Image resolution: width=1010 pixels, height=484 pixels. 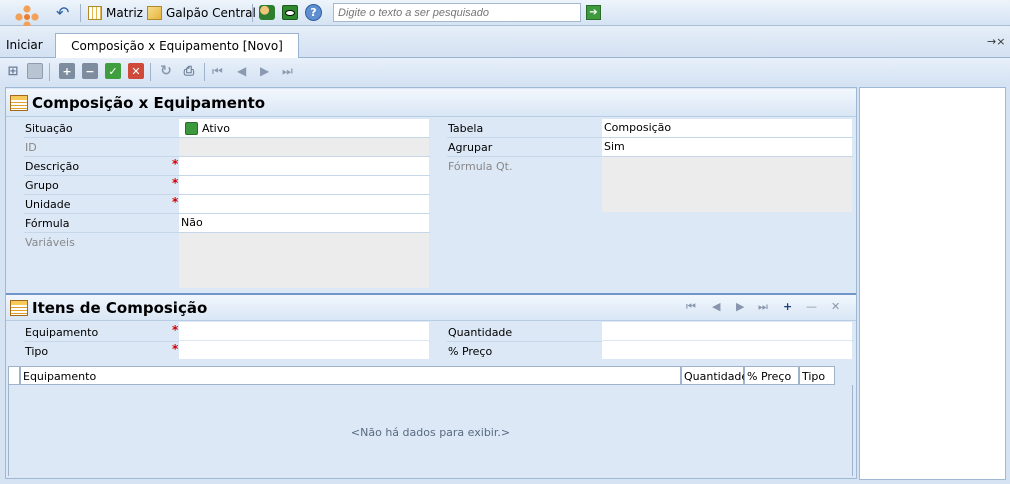 I want to click on eye-icon, so click(x=290, y=12).